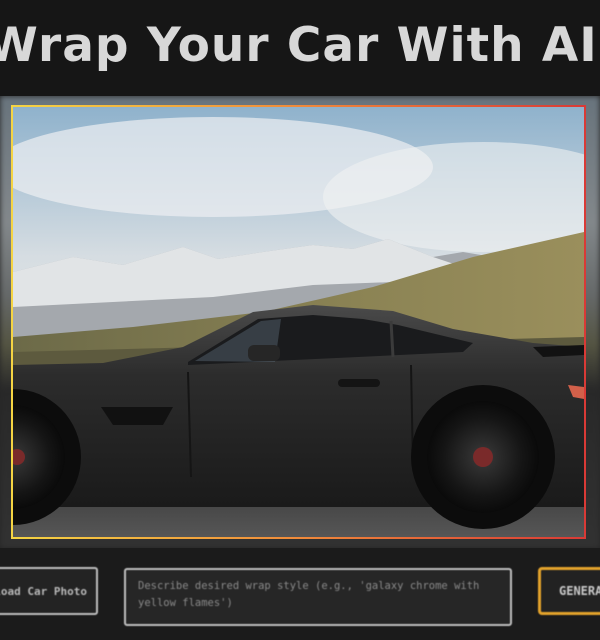 The image size is (600, 640). I want to click on upload-photo-button: Upload Car Photo, so click(49, 591).